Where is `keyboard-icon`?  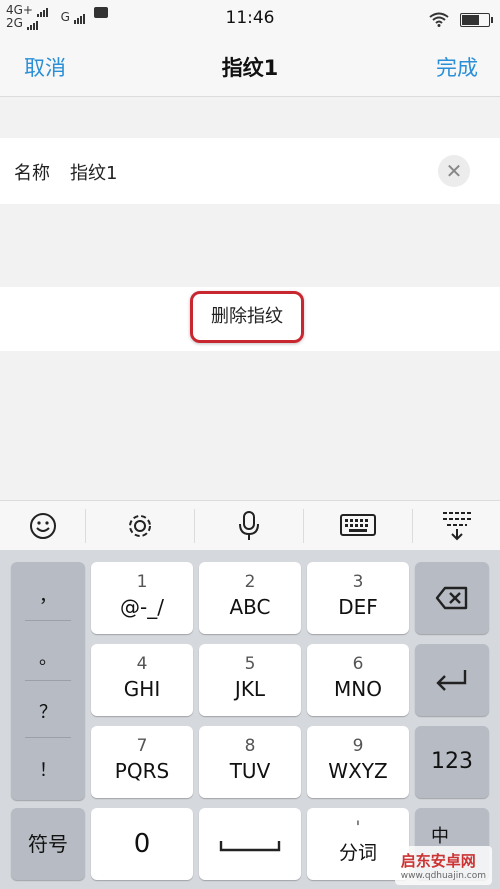 keyboard-icon is located at coordinates (358, 526).